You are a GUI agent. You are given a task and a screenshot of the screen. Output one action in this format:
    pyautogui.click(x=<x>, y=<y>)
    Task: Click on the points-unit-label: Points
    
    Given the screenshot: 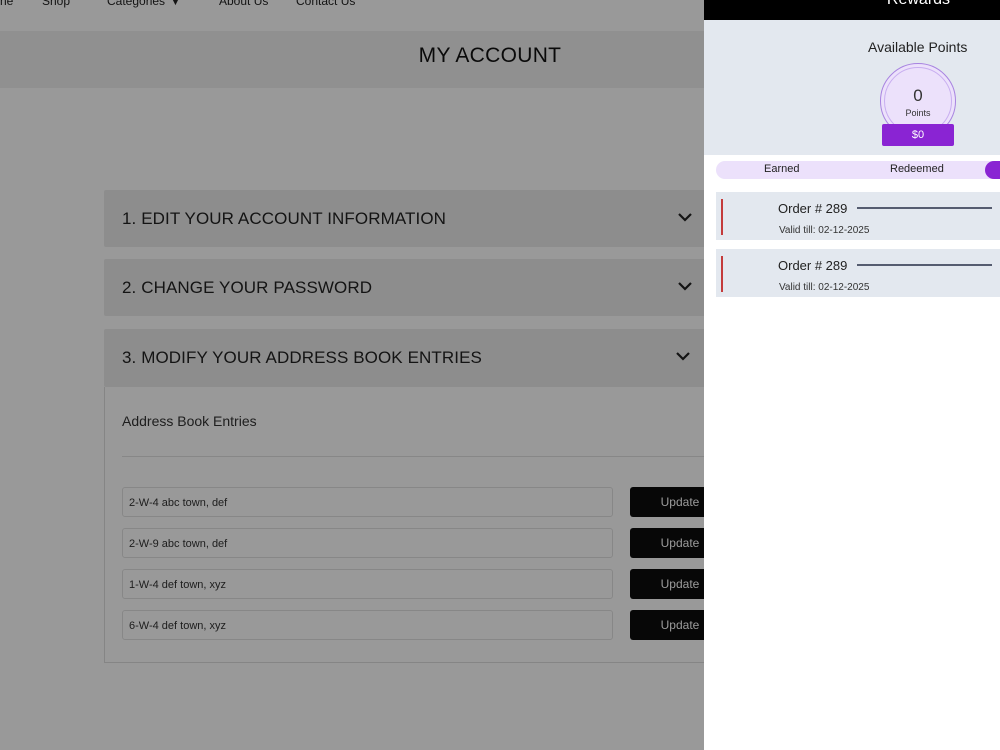 What is the action you would take?
    pyautogui.click(x=918, y=113)
    